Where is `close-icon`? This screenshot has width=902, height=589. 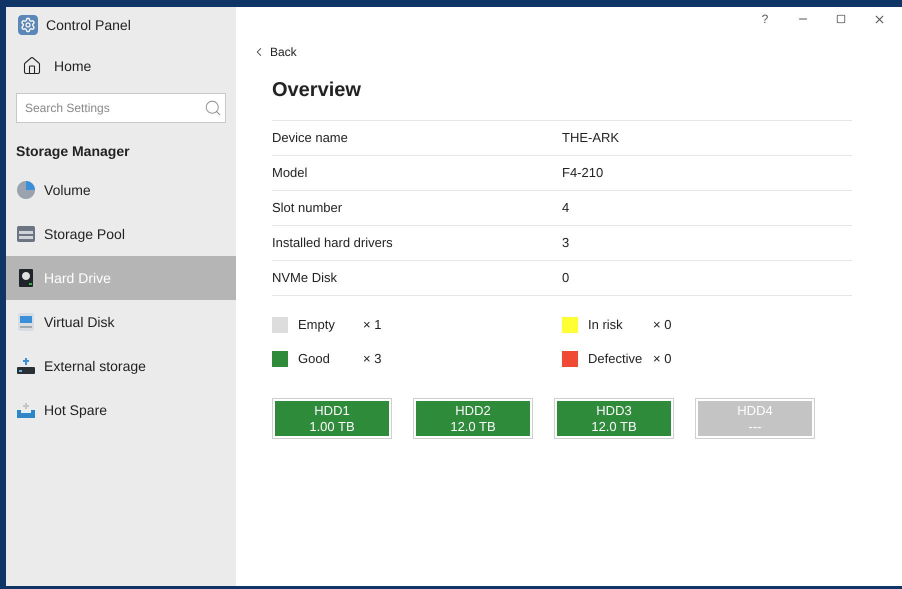
close-icon is located at coordinates (879, 19).